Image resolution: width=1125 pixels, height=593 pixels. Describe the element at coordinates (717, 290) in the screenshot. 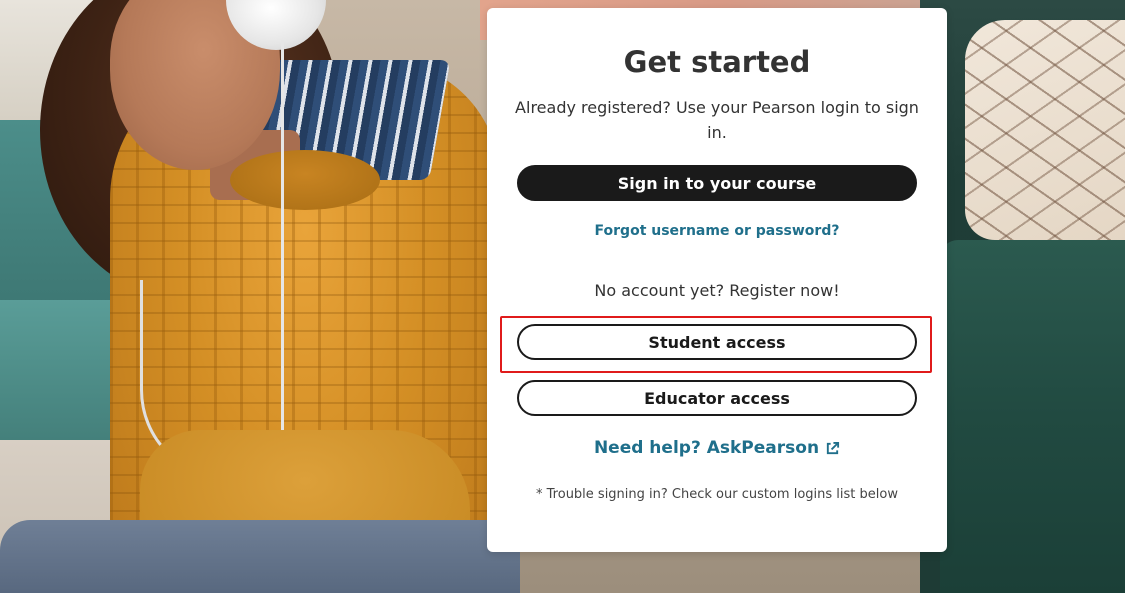

I see `register-text: No account yet? Register now!` at that location.